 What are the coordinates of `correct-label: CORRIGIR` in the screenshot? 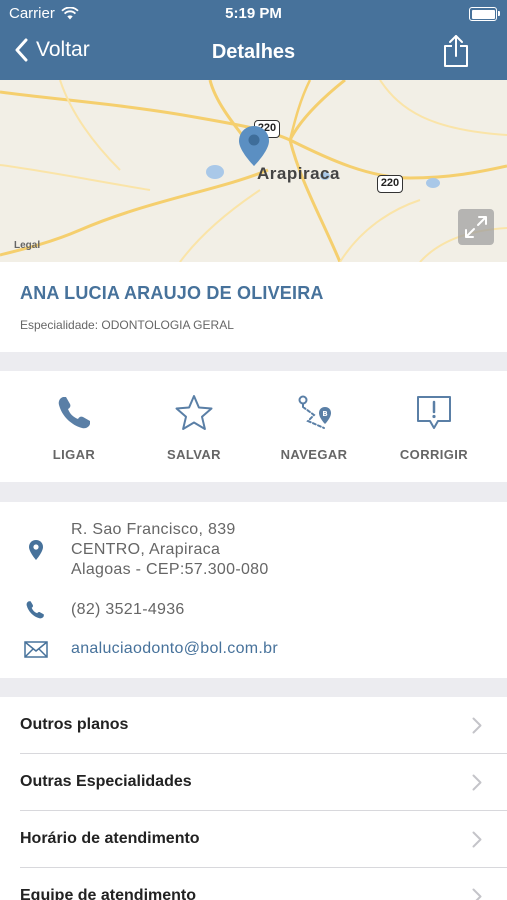 It's located at (434, 454).